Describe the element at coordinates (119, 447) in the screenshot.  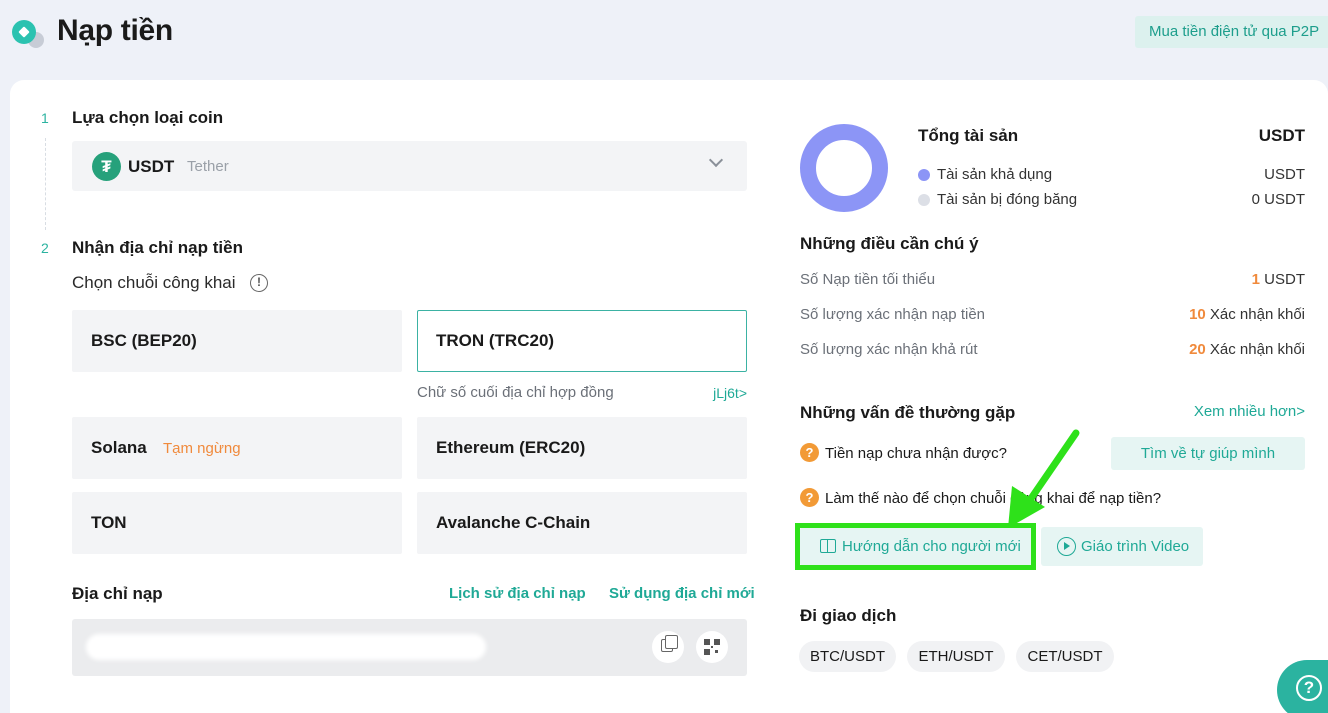
I see `chain-option-label: Solana` at that location.